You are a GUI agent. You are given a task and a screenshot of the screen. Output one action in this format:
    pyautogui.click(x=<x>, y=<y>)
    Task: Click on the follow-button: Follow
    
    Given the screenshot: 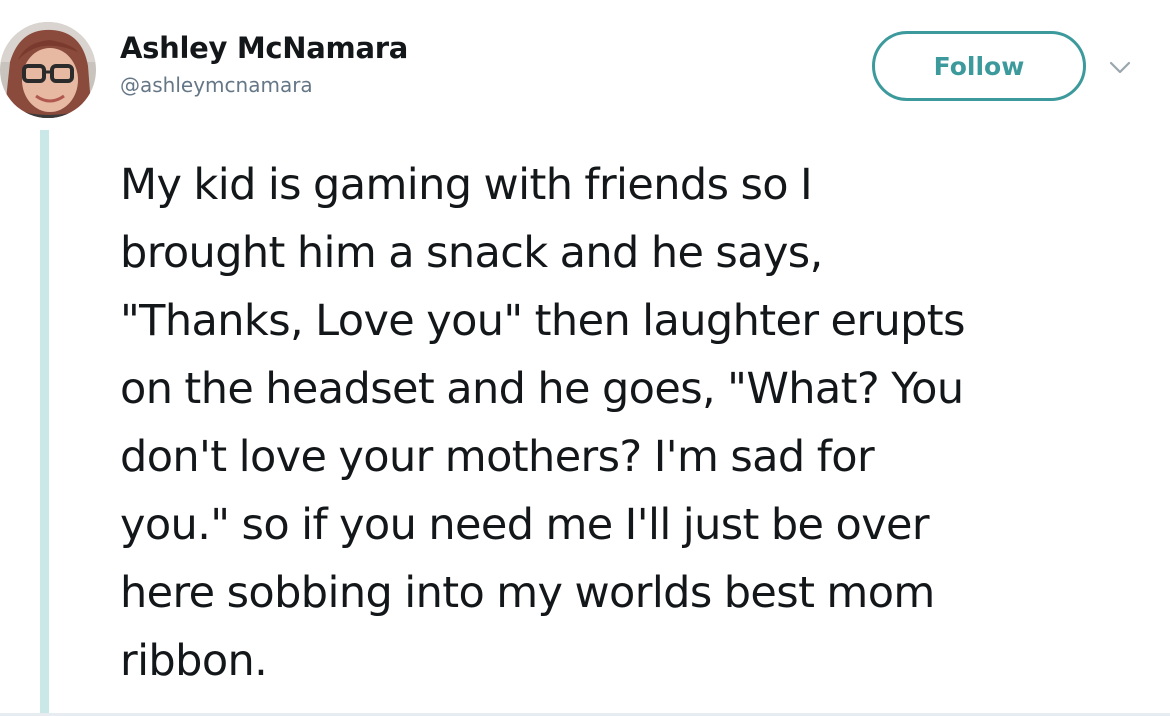 What is the action you would take?
    pyautogui.click(x=979, y=66)
    